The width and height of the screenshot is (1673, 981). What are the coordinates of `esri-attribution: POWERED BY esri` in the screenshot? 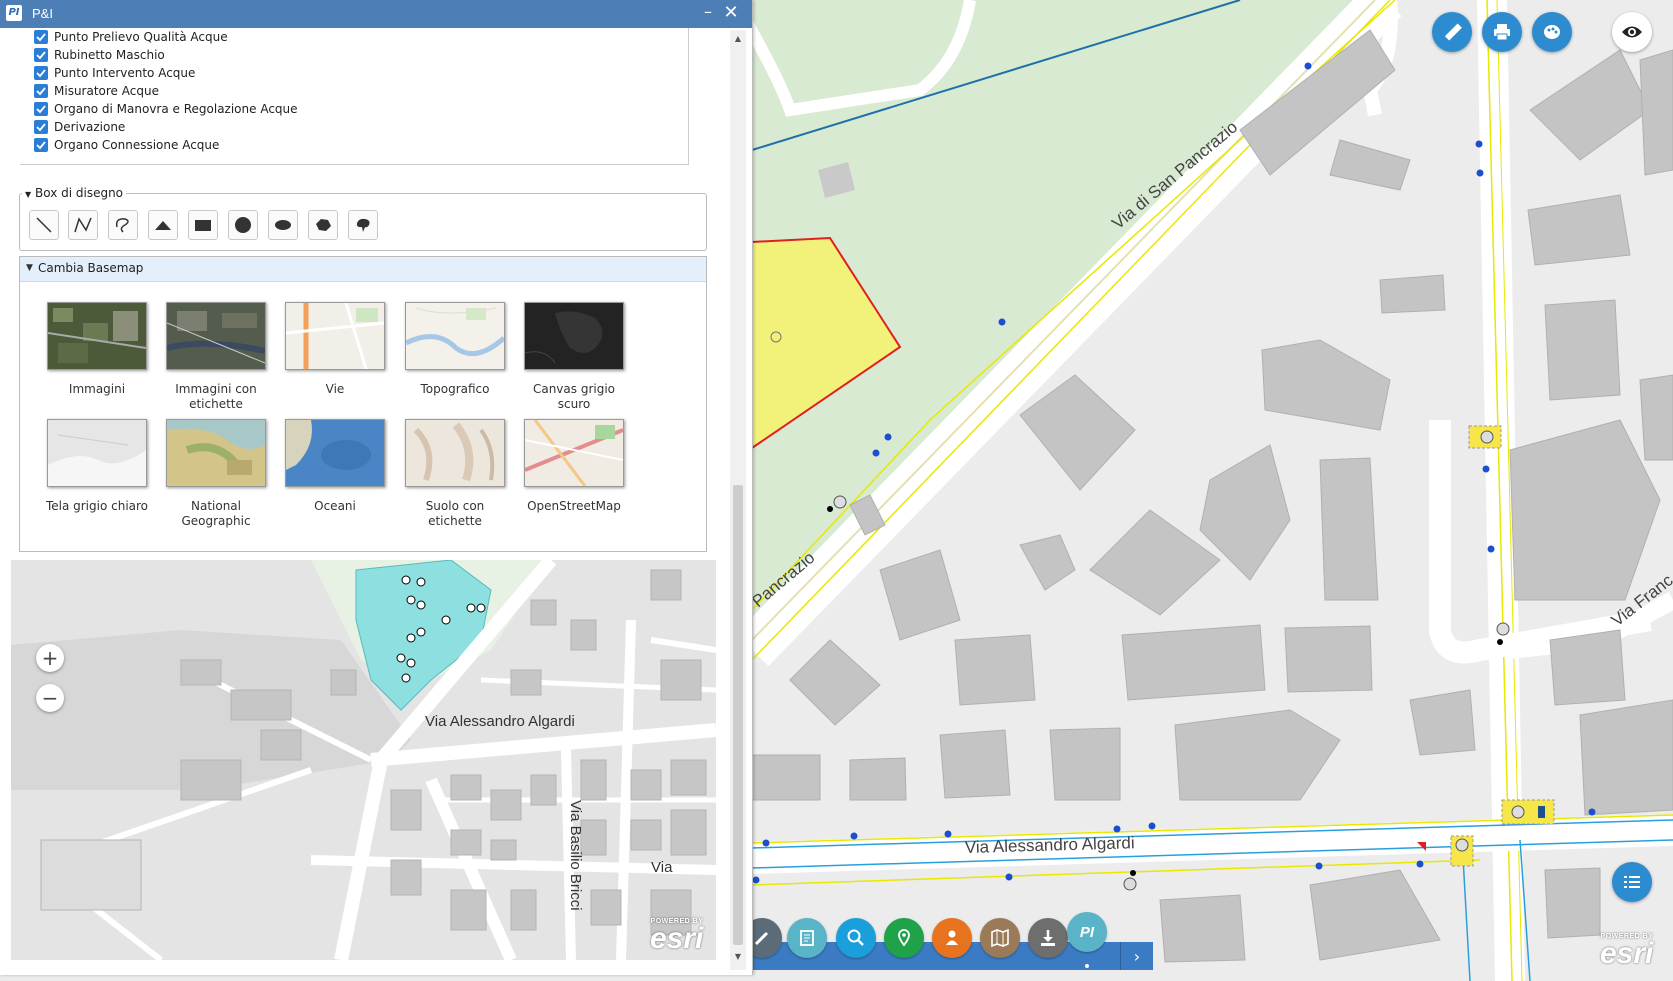 It's located at (1627, 951).